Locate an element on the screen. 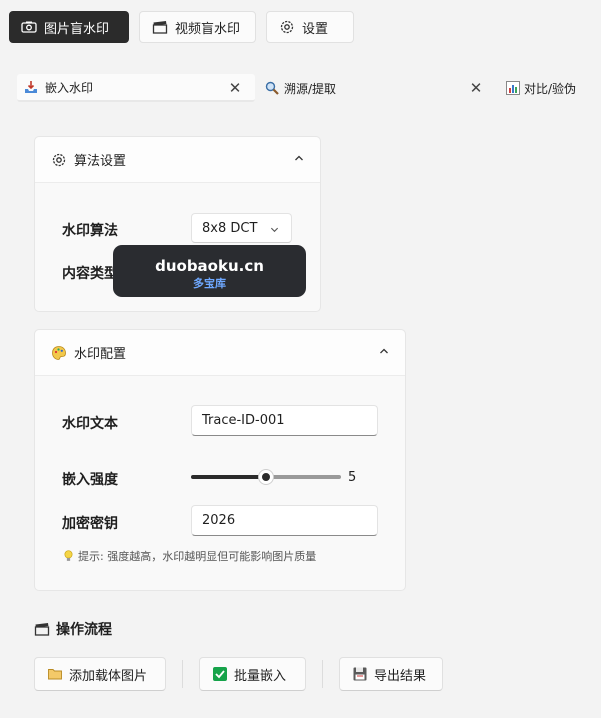 Image resolution: width=601 pixels, height=718 pixels. watermark-overlay: duobaoku.cn 多宝库 is located at coordinates (209, 271).